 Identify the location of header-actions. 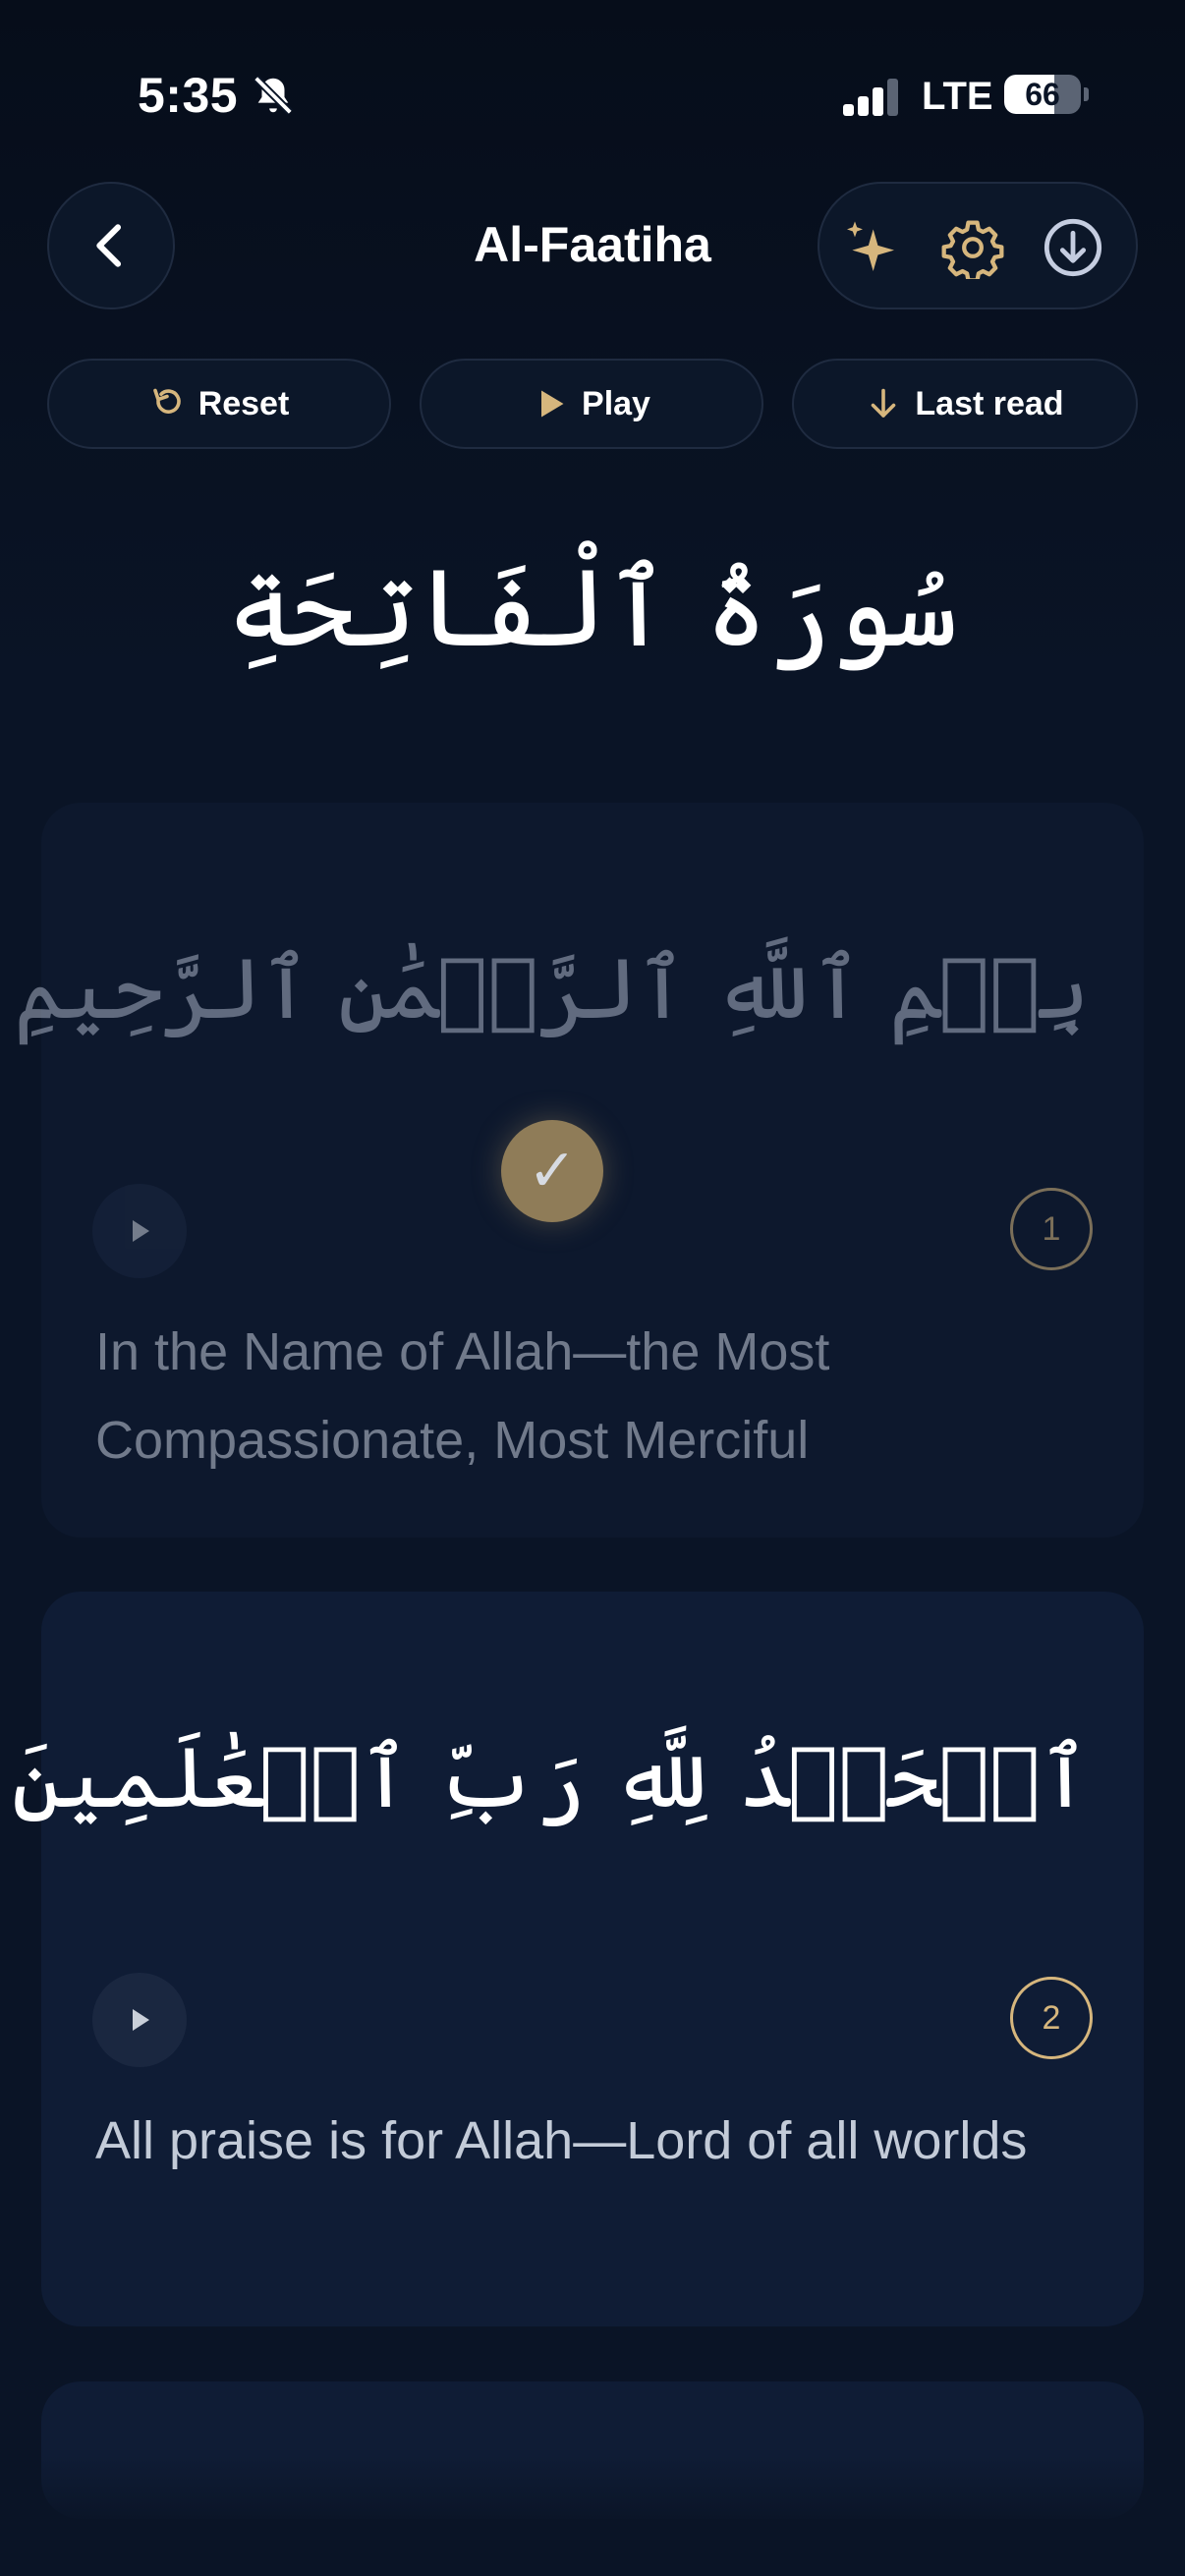
(978, 245).